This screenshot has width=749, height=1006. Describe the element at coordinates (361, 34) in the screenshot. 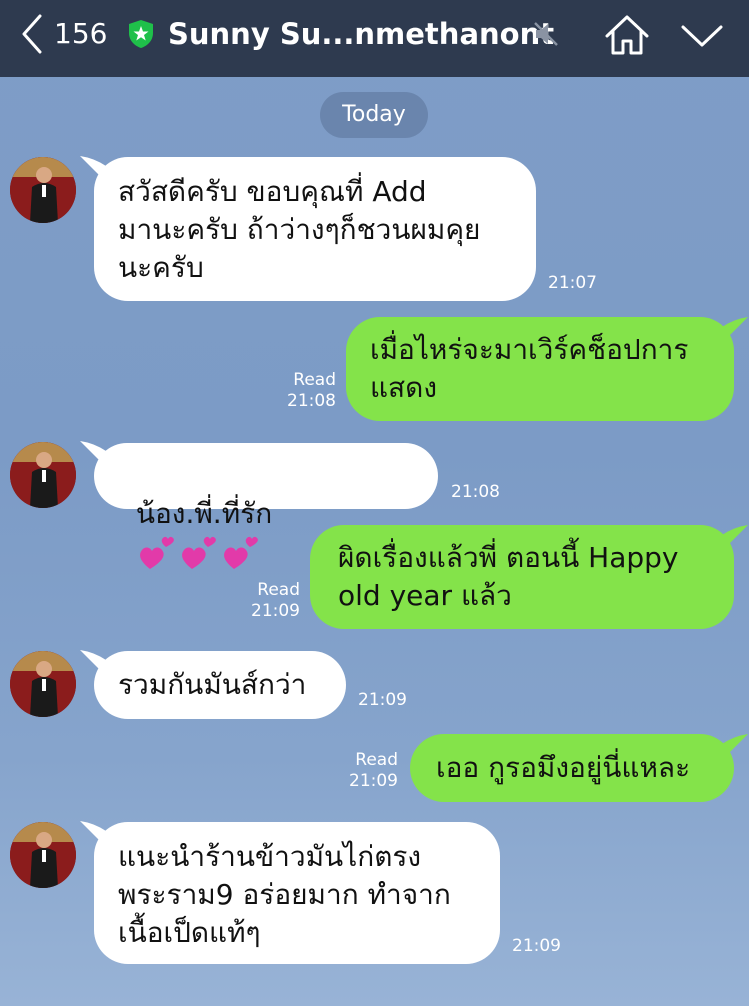

I see `chat-title: Sunny Su...nmethanont` at that location.